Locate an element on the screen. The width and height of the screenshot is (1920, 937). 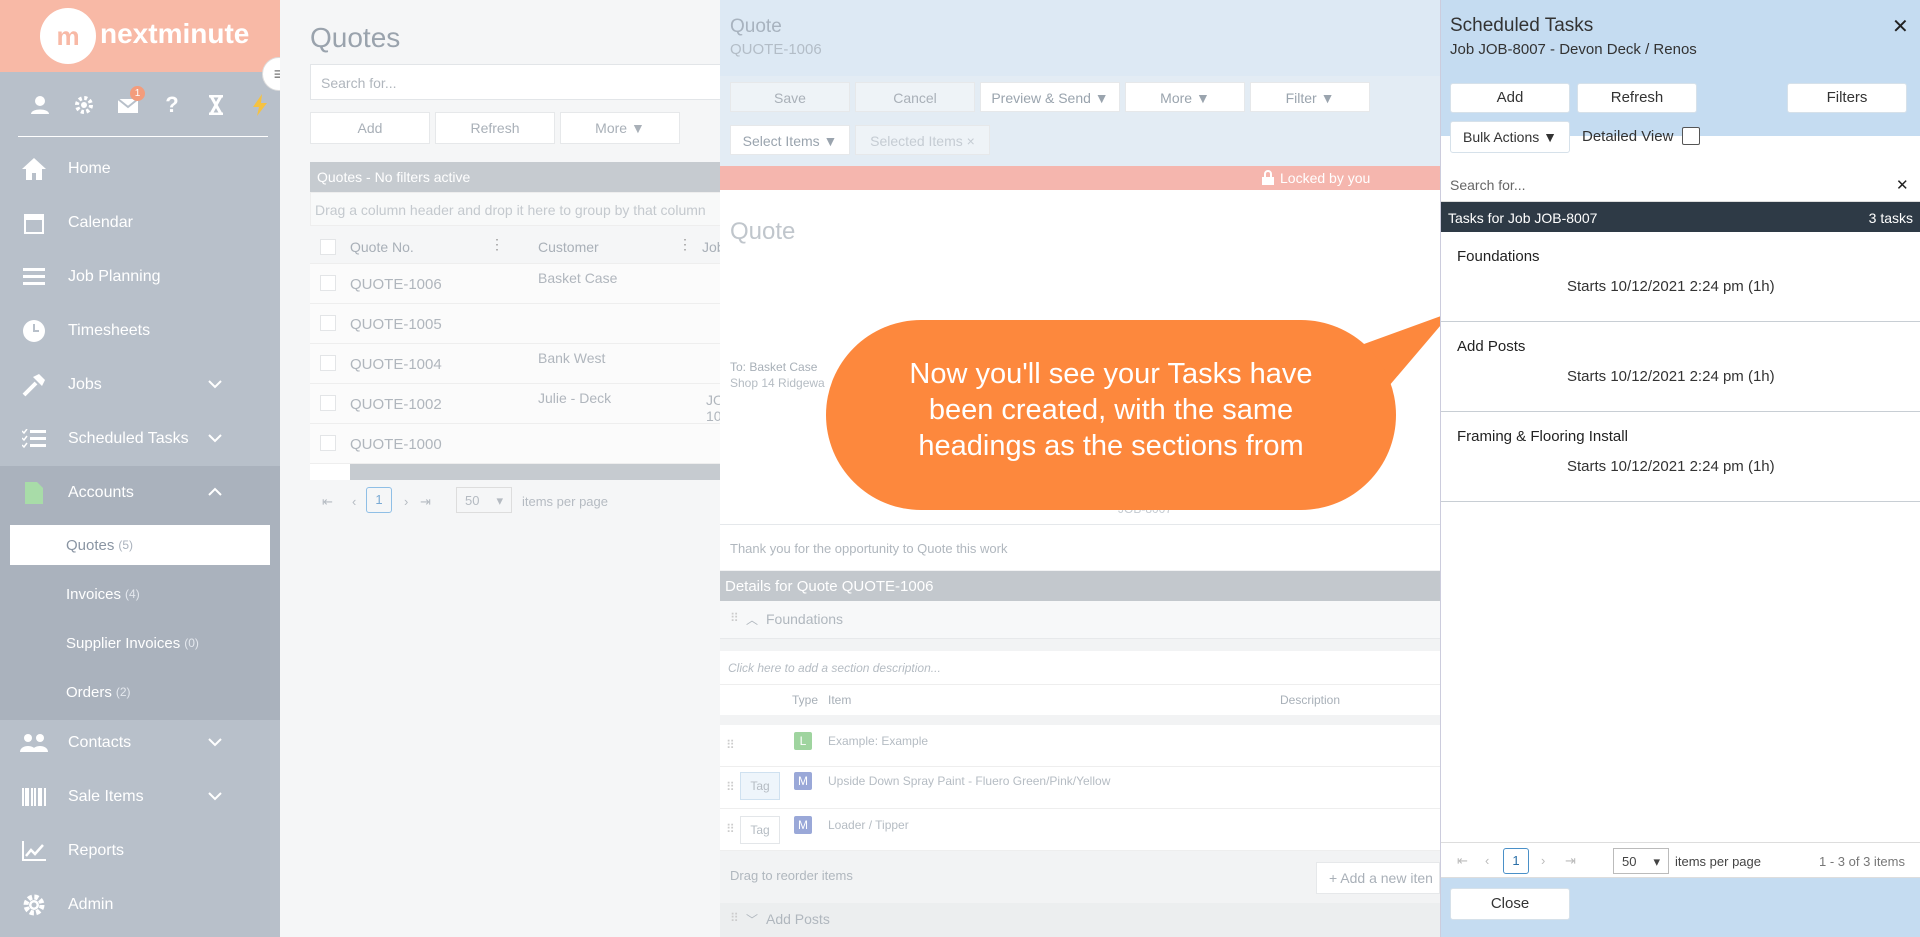
nav-contacts: Contacts is located at coordinates (140, 743).